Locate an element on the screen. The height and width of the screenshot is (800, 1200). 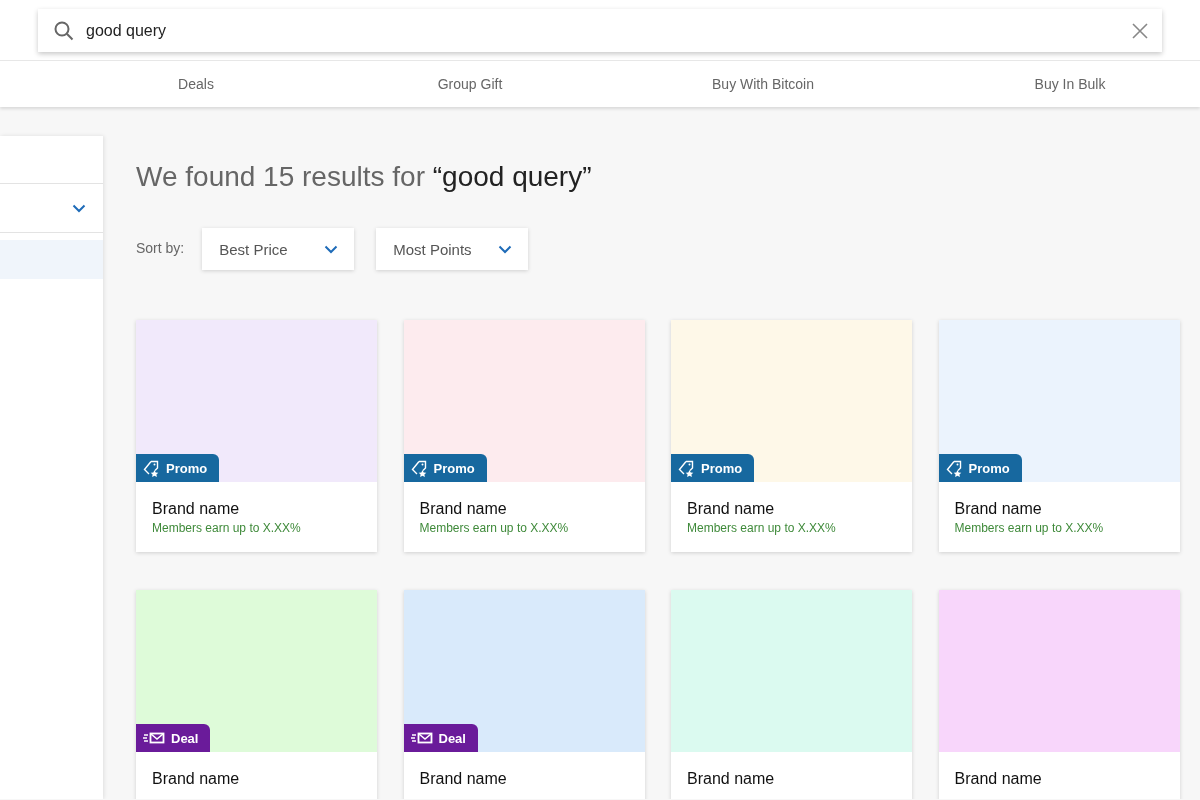
sort-dropdown: Best Price is located at coordinates (278, 249).